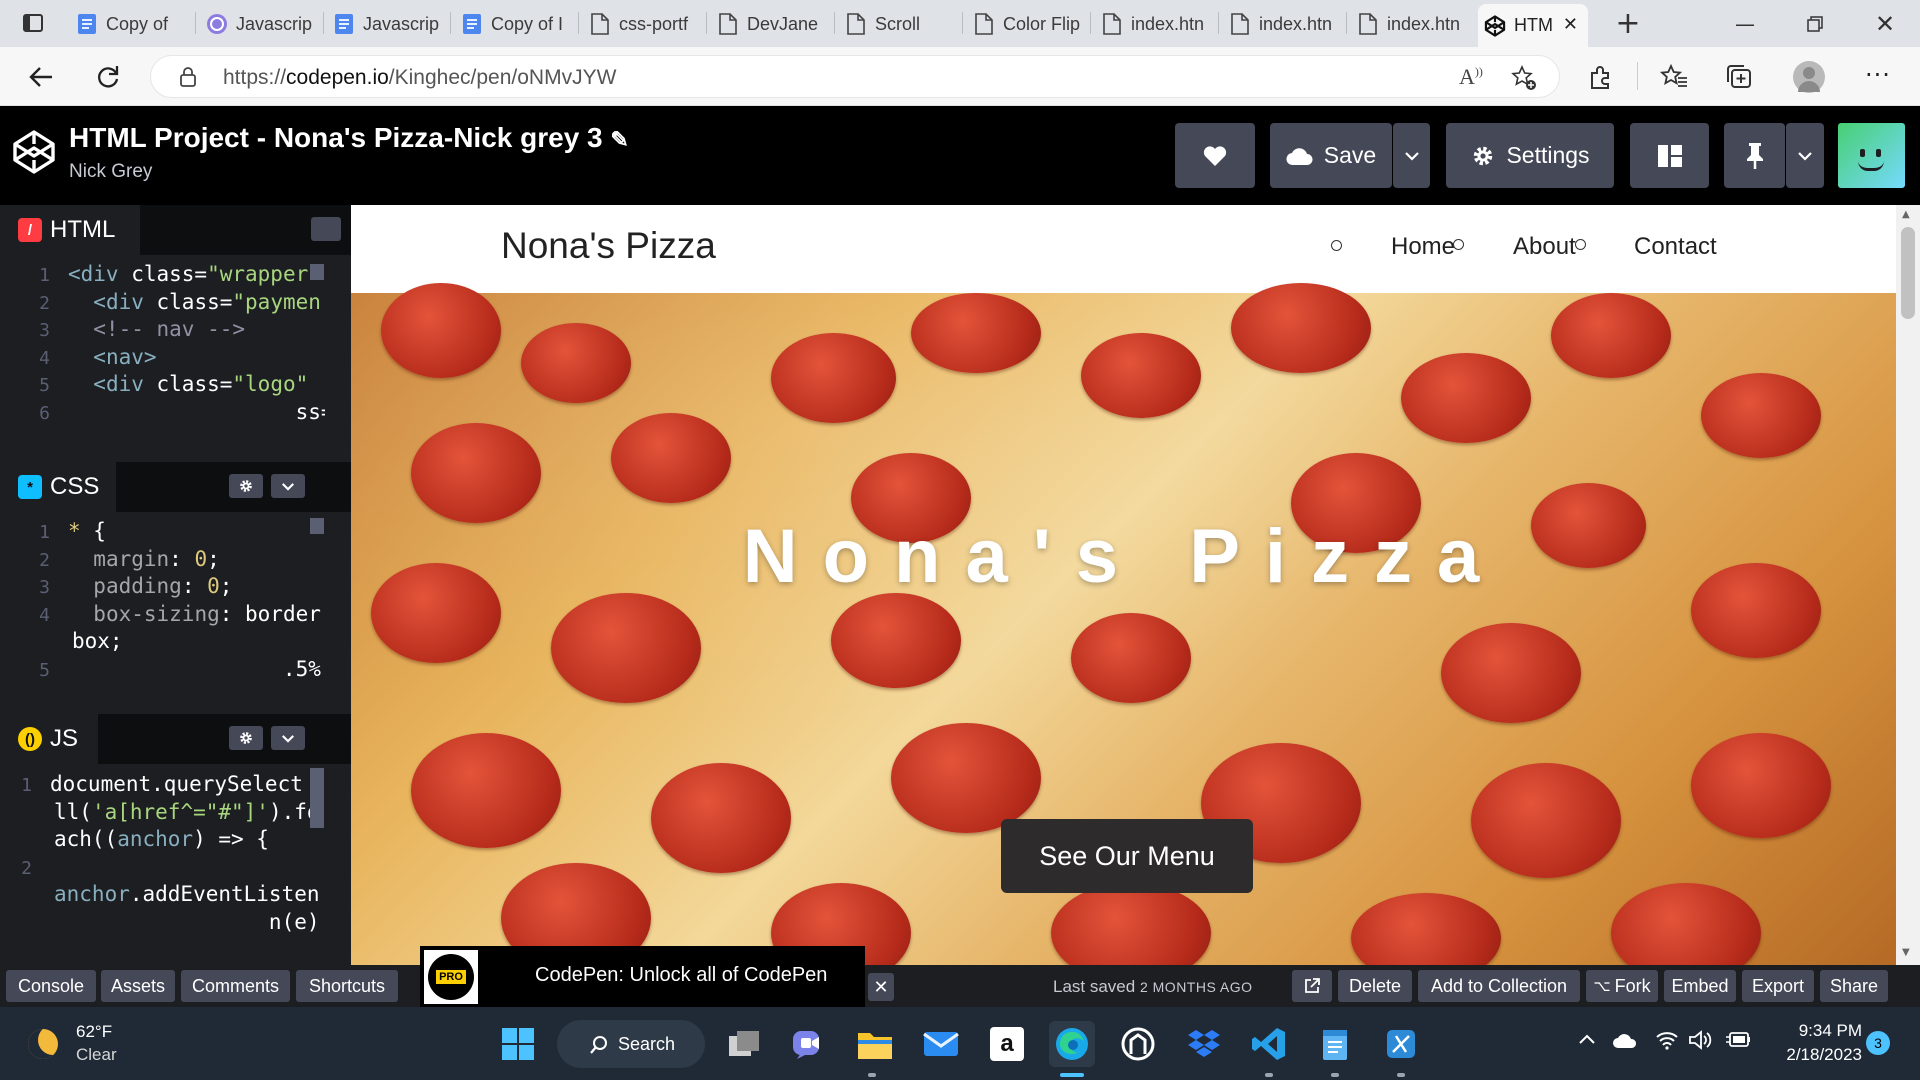 This screenshot has height=1080, width=1920. I want to click on clock: 9:34 PM 2/18/2023, so click(1817, 1043).